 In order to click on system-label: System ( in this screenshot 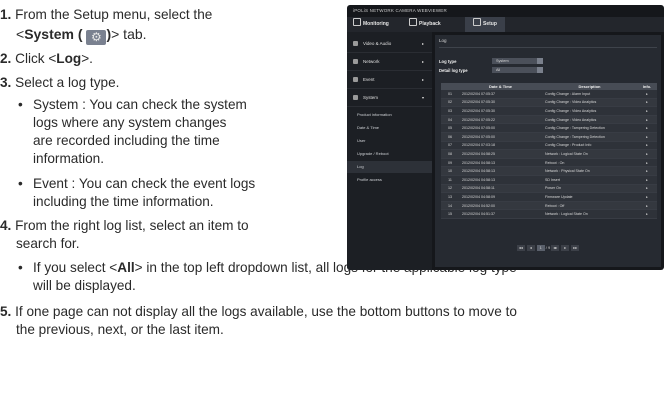, I will do `click(53, 34)`.